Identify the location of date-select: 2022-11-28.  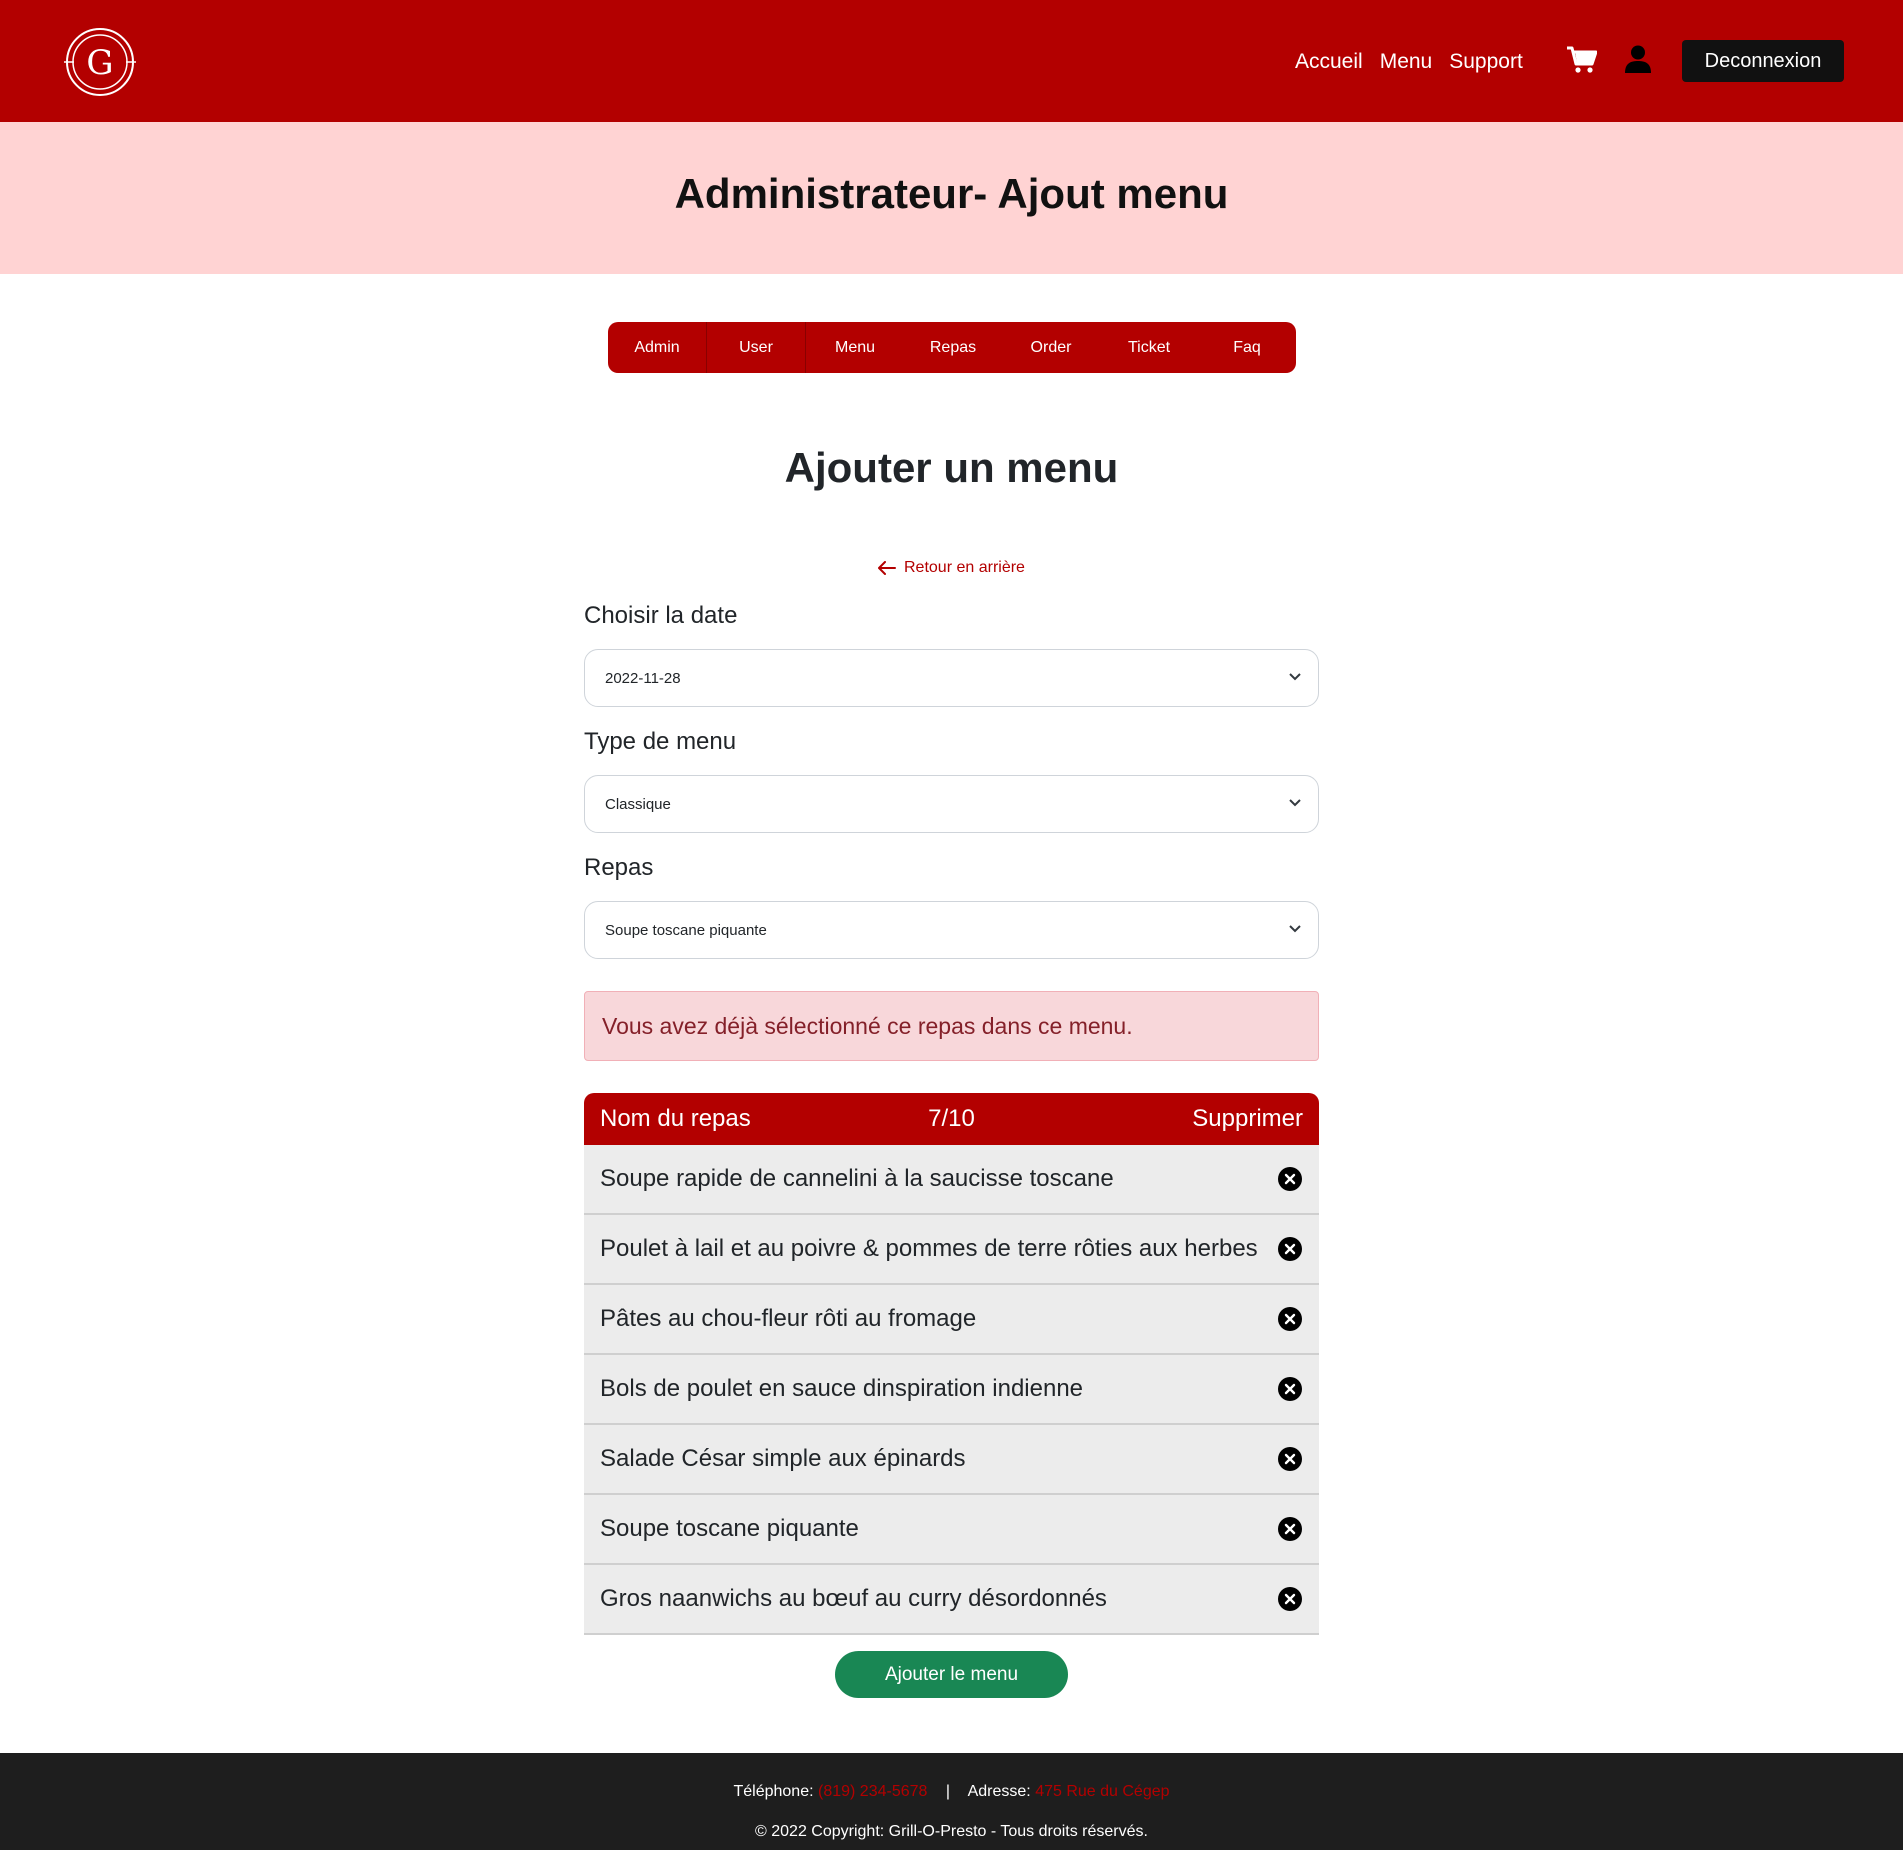
(951, 678).